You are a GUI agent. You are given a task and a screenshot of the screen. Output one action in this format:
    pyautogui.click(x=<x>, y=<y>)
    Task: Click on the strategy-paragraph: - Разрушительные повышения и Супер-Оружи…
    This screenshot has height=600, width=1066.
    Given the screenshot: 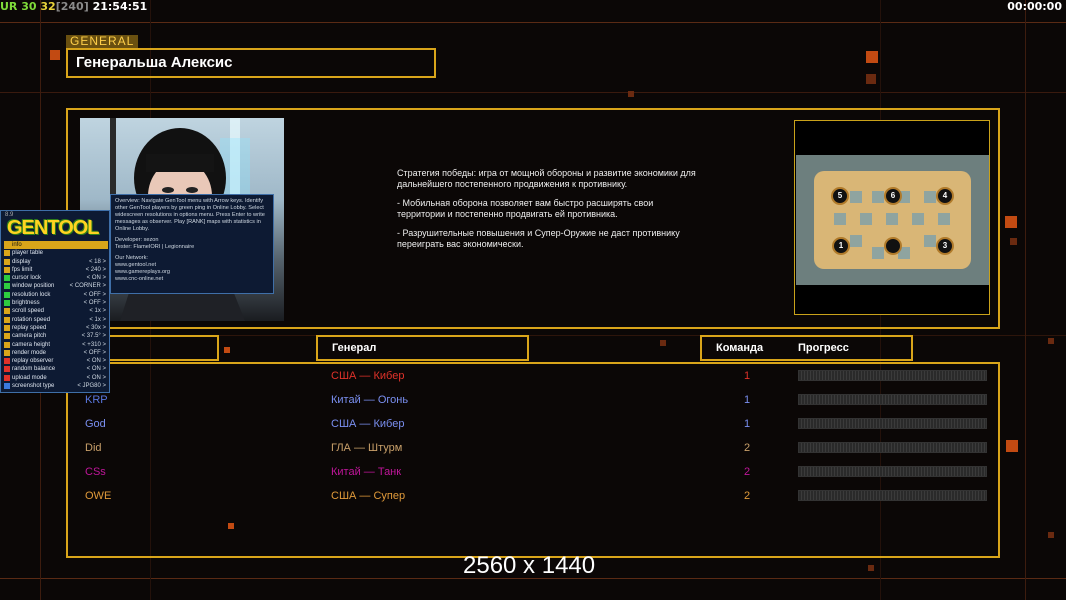 What is the action you would take?
    pyautogui.click(x=538, y=238)
    